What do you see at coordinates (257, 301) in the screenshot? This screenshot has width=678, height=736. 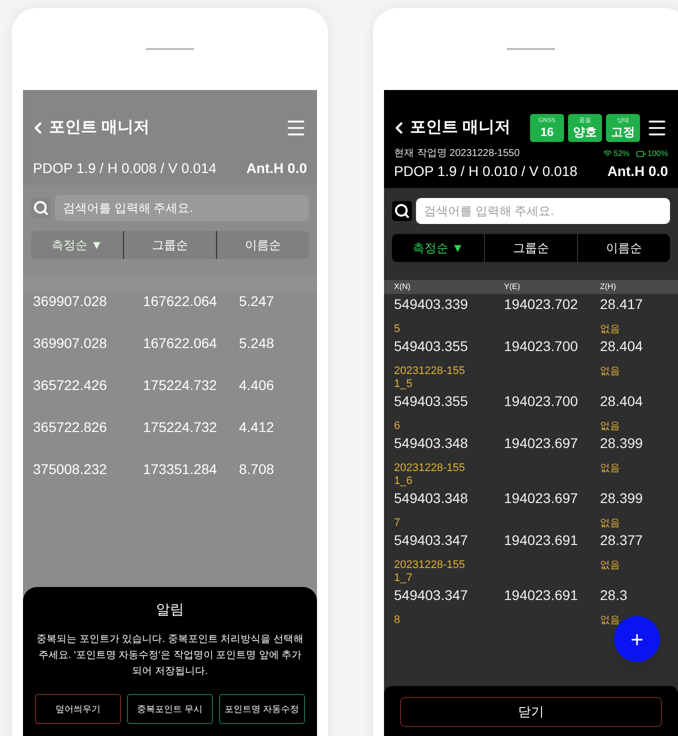 I see `z-coordinate: 5.247` at bounding box center [257, 301].